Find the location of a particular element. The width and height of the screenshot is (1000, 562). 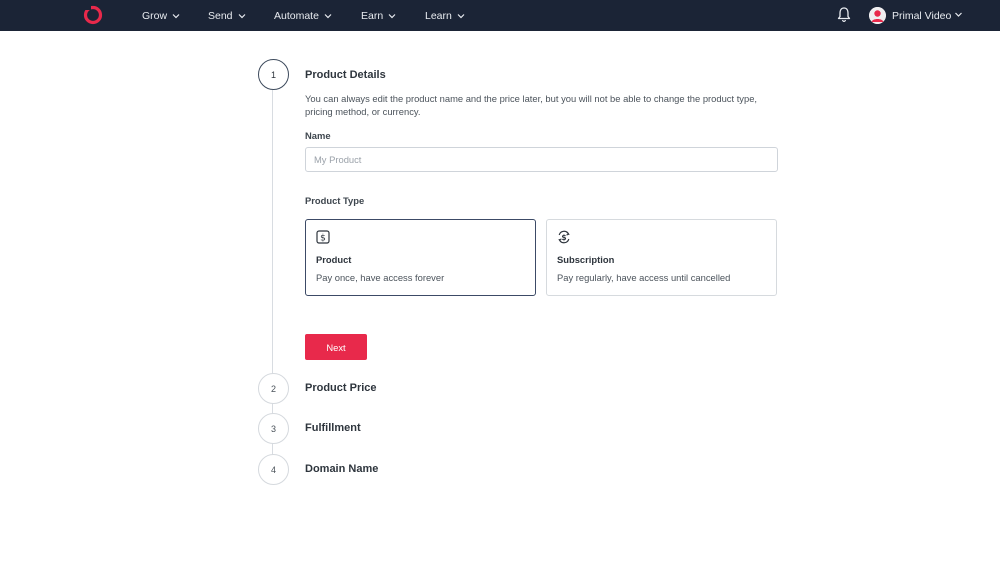

nav-item-grow: Grow is located at coordinates (161, 15).